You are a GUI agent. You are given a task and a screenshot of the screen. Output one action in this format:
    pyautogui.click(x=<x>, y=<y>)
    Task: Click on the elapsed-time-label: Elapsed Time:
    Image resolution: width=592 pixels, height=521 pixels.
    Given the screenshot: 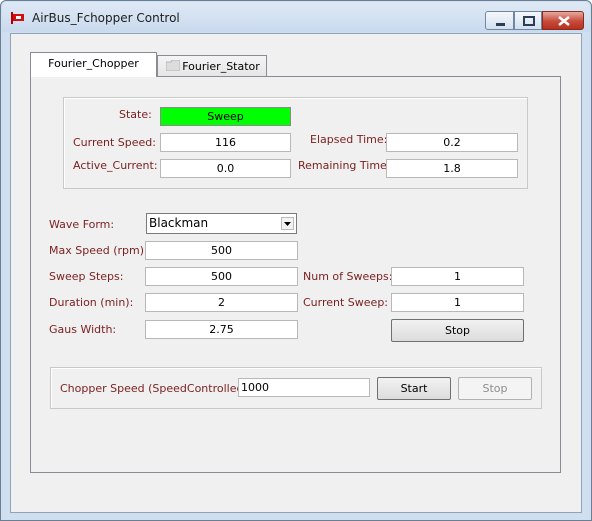 What is the action you would take?
    pyautogui.click(x=349, y=139)
    